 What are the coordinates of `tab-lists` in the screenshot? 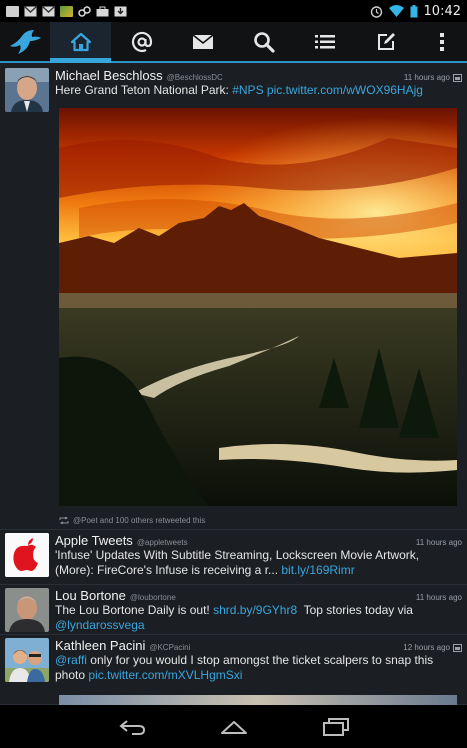 It's located at (325, 41).